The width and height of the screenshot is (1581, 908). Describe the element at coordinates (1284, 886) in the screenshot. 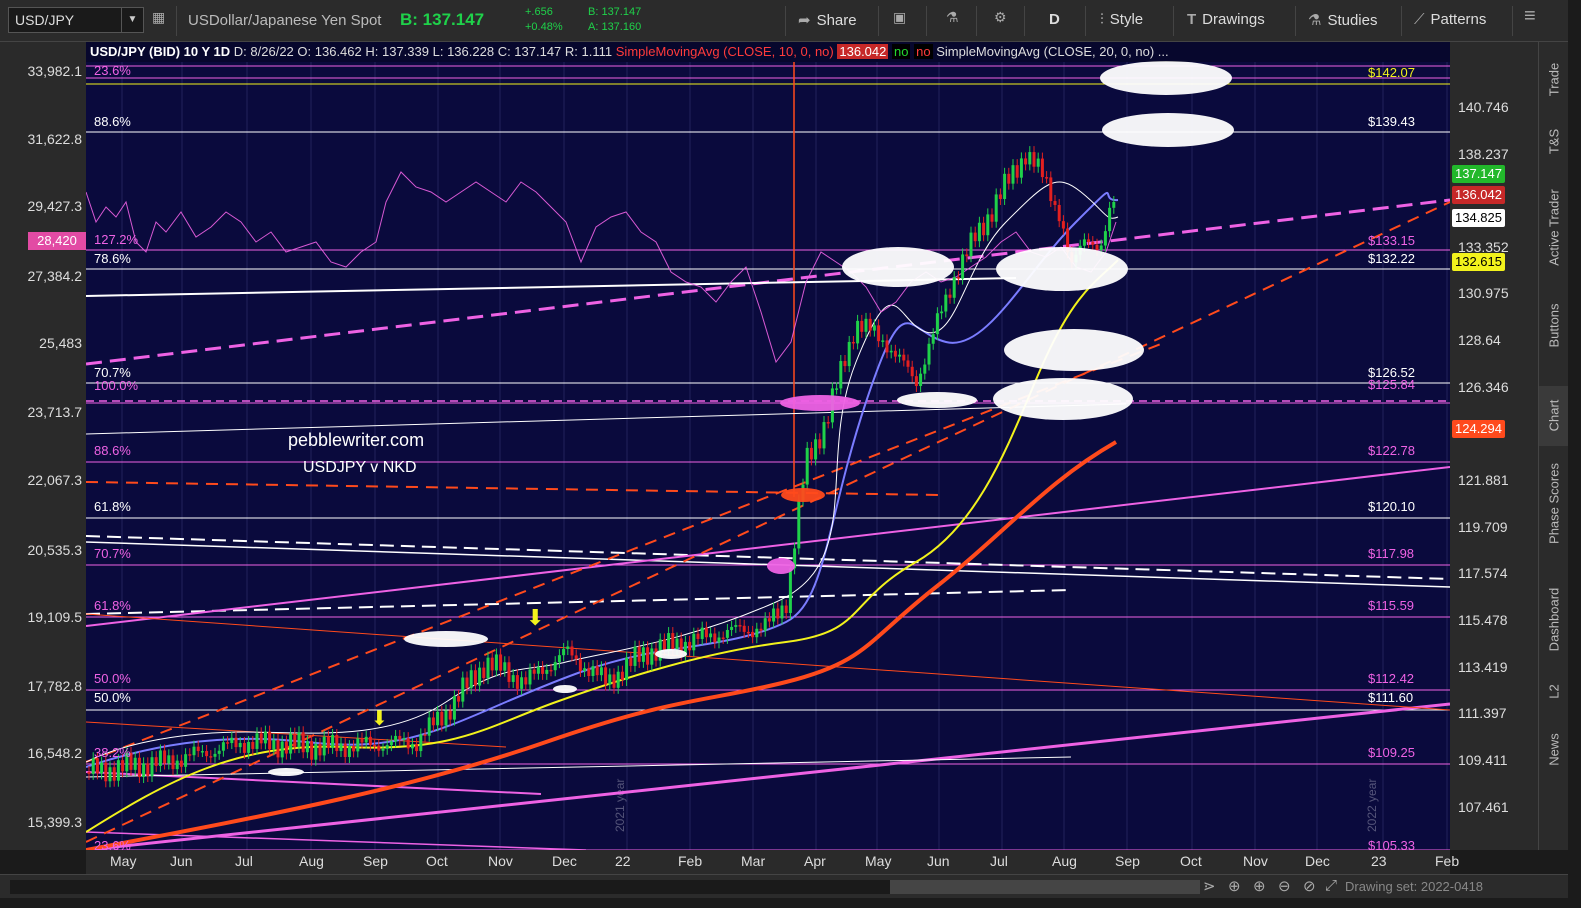

I see `zoom-out-icon: ⊖` at that location.